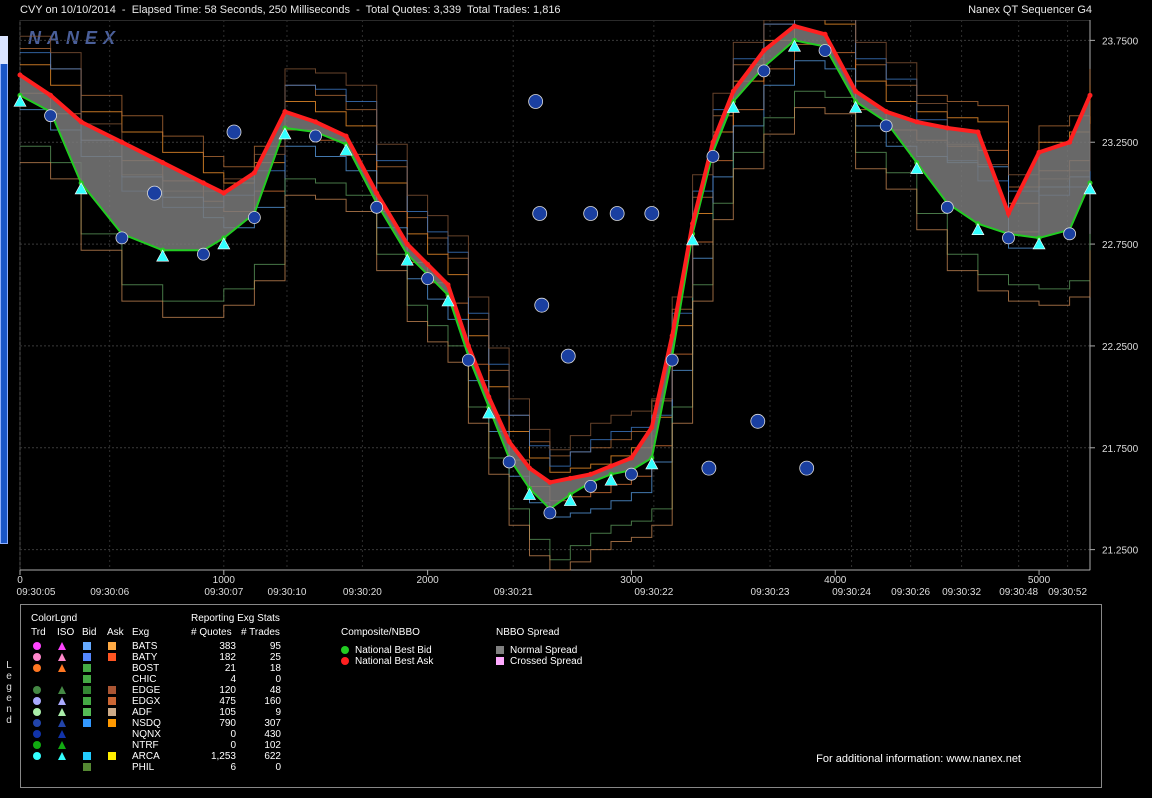 The image size is (1152, 798). What do you see at coordinates (141, 632) in the screenshot?
I see `col-exg: Exg` at bounding box center [141, 632].